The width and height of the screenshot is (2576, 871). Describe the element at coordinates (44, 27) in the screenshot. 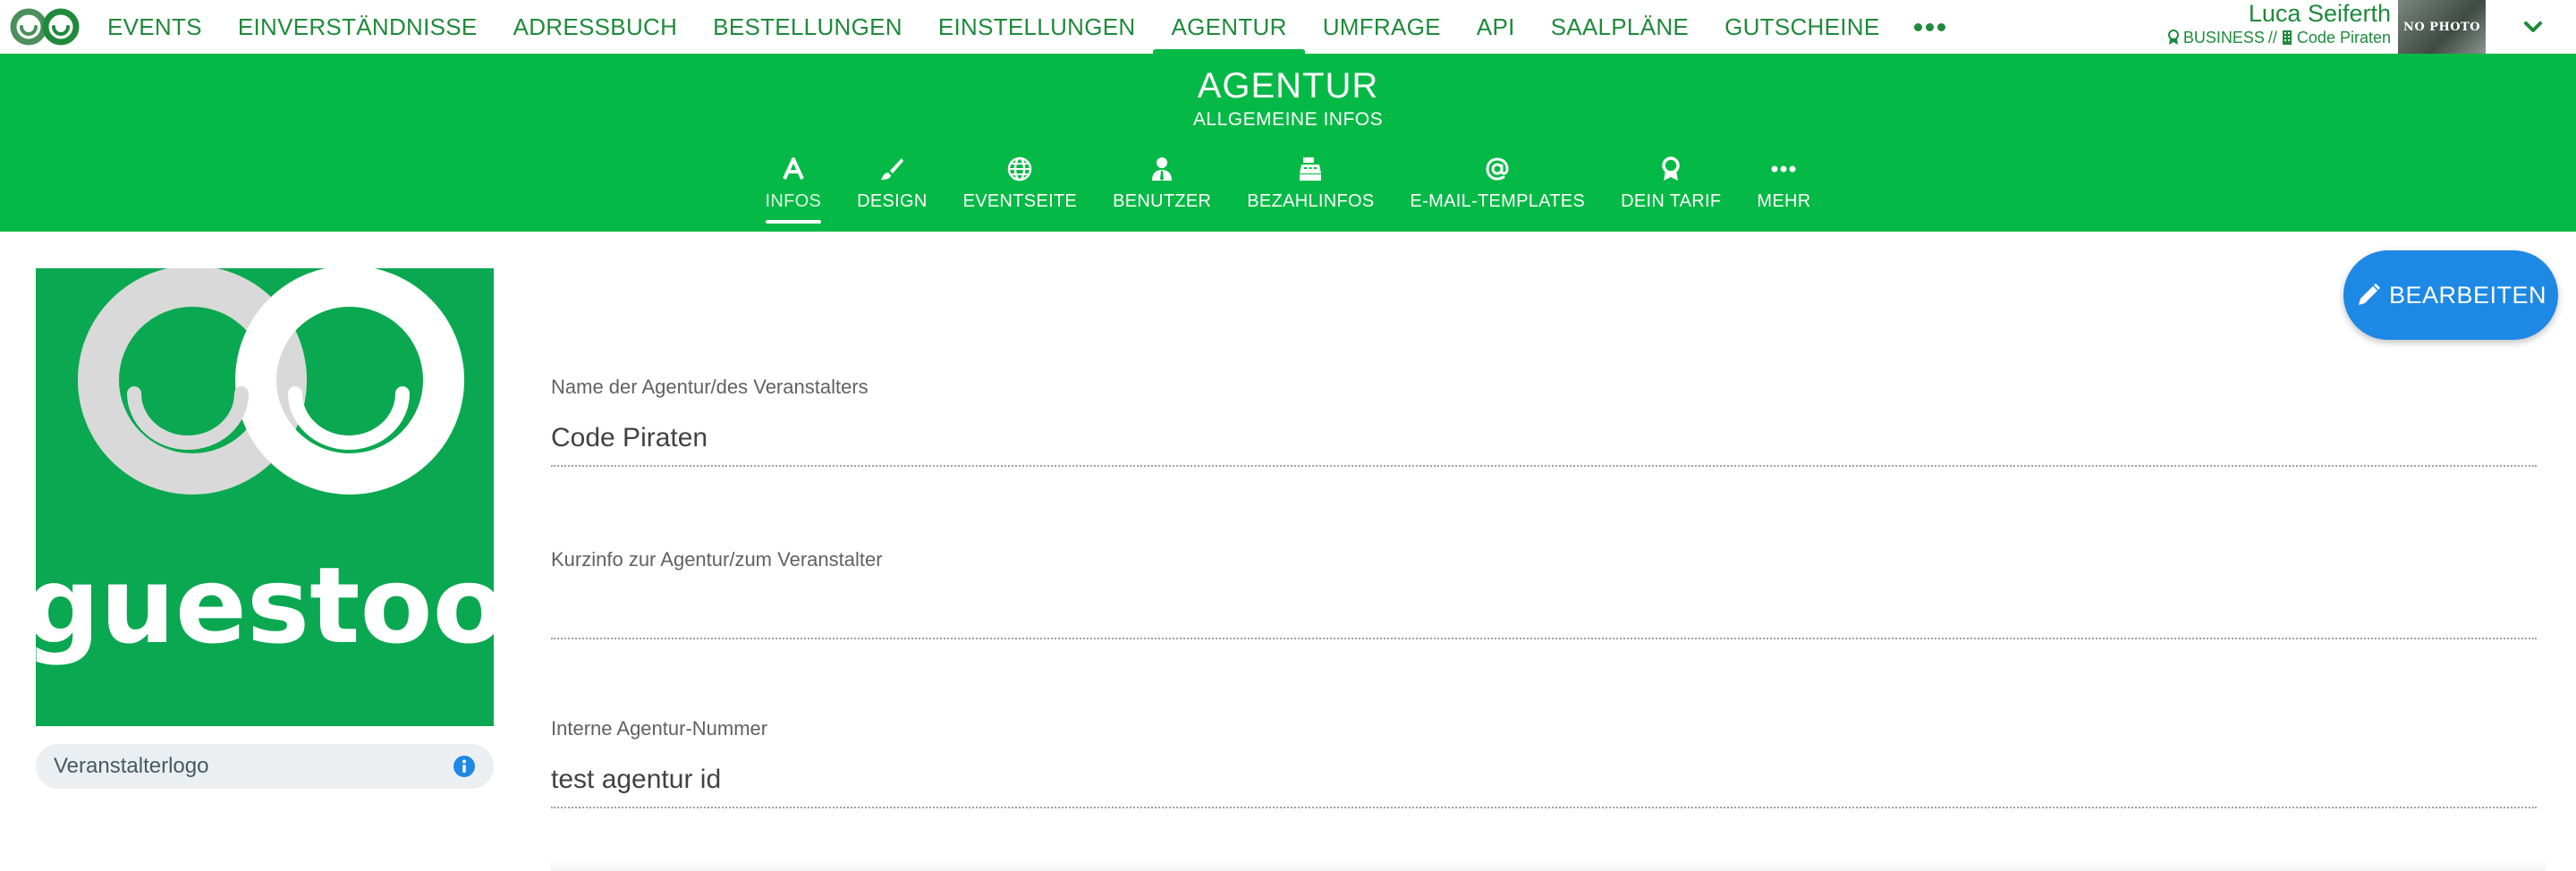

I see `guestoo-logo-icon` at that location.